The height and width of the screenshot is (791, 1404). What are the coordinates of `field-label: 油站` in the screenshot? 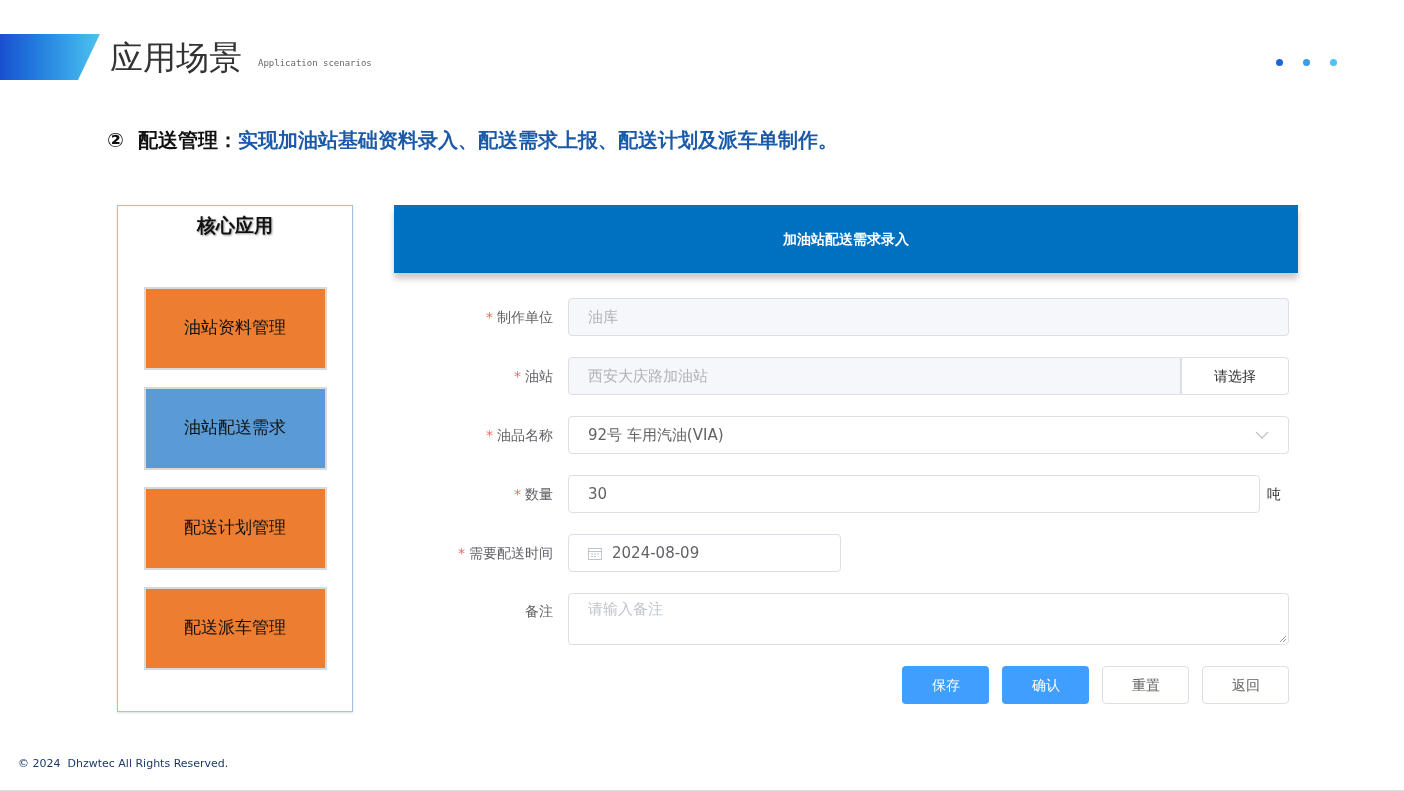 It's located at (539, 376).